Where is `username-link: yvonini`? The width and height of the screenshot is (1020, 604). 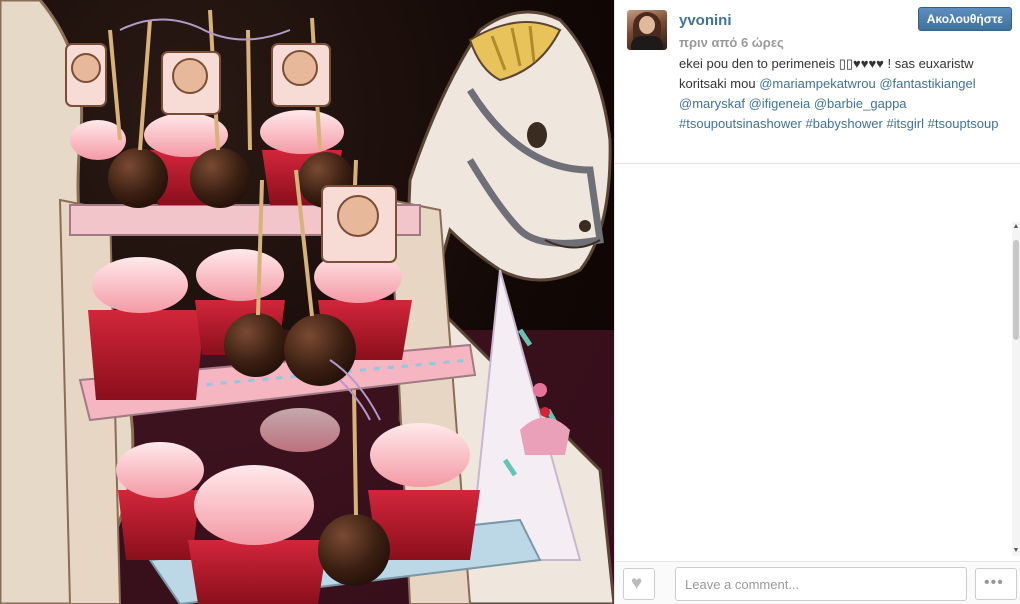
username-link: yvonini is located at coordinates (705, 20).